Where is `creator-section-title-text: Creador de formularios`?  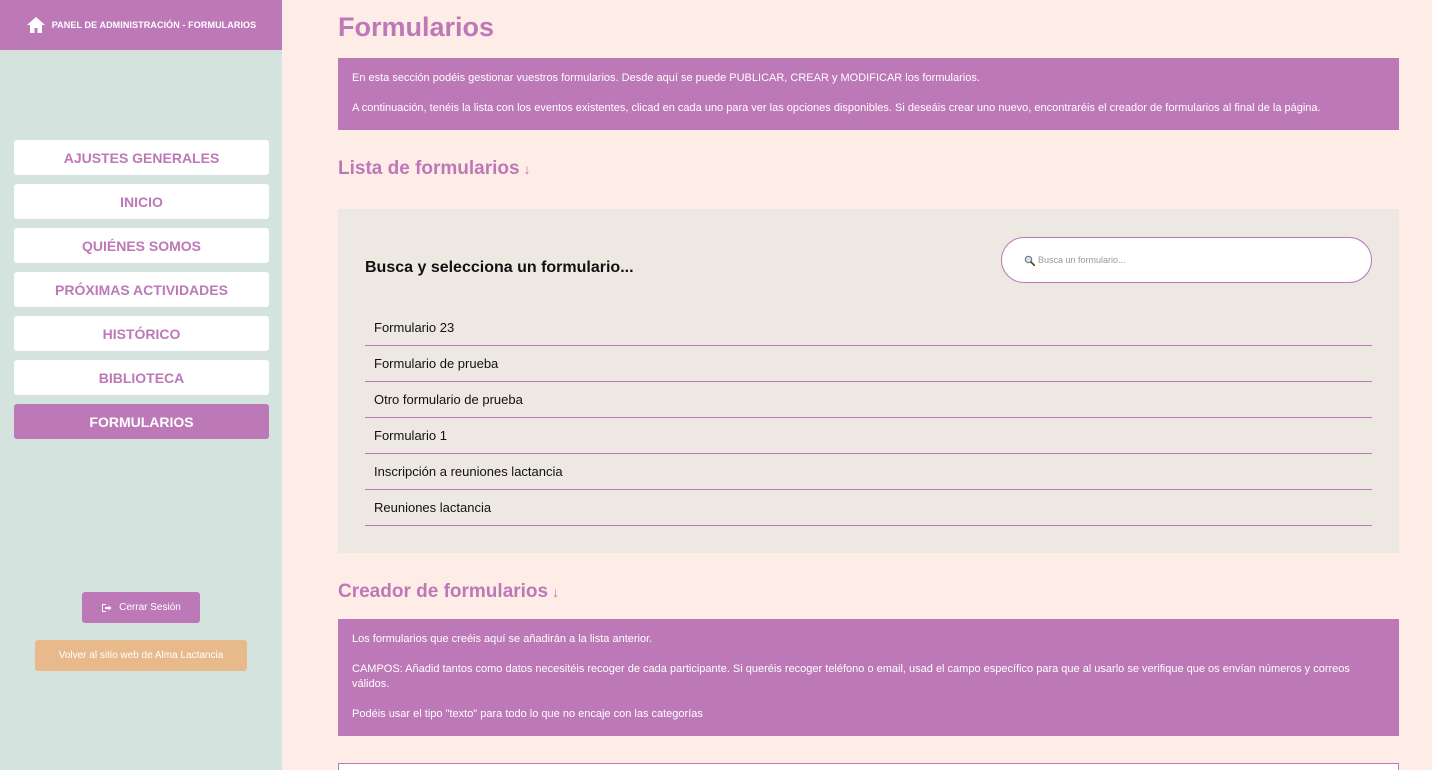
creator-section-title-text: Creador de formularios is located at coordinates (443, 591).